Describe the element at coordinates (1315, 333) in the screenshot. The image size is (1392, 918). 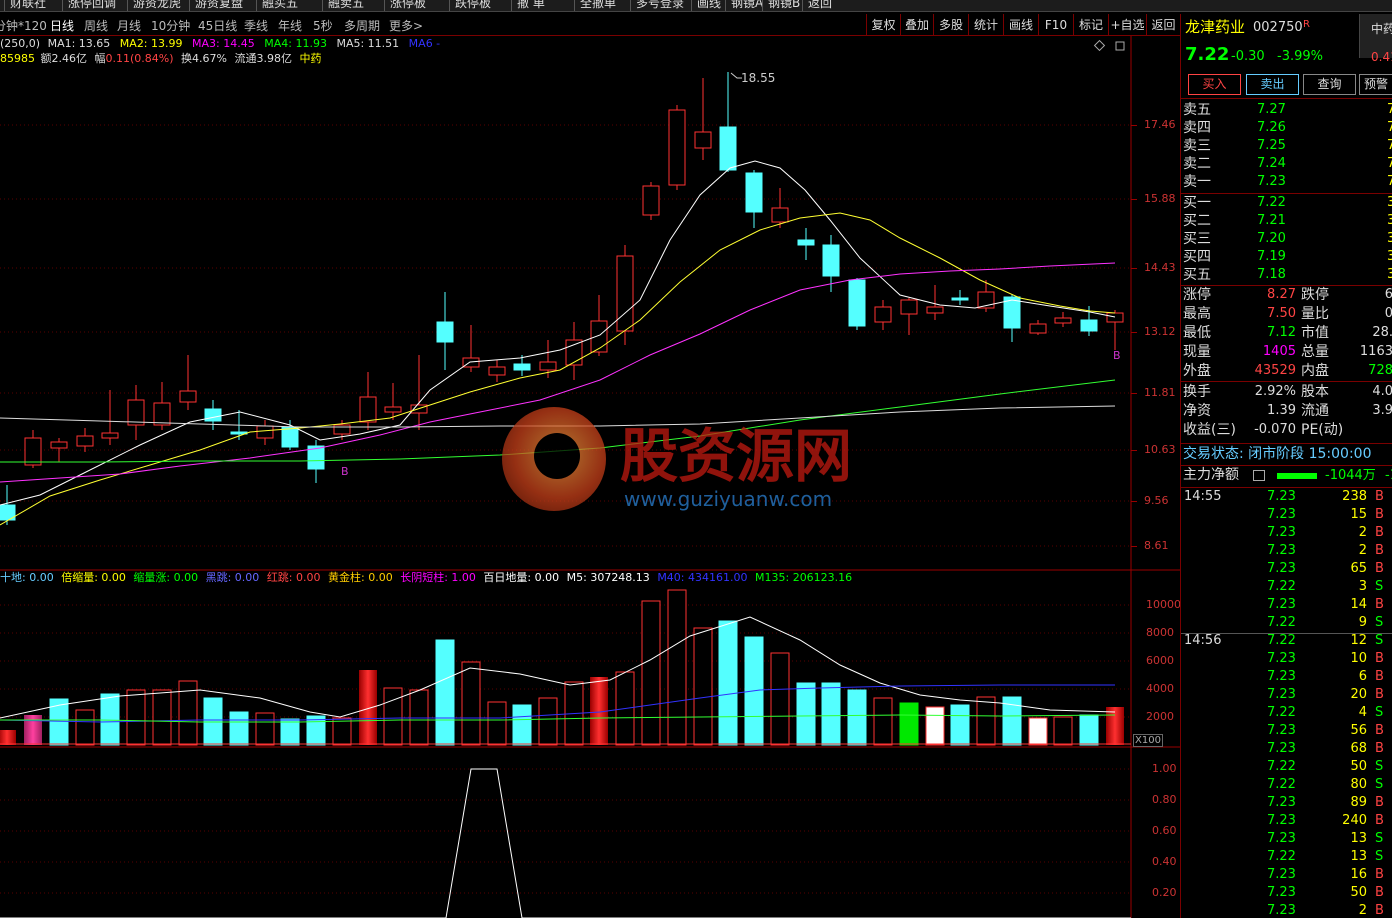
I see `stat-label: 市值` at that location.